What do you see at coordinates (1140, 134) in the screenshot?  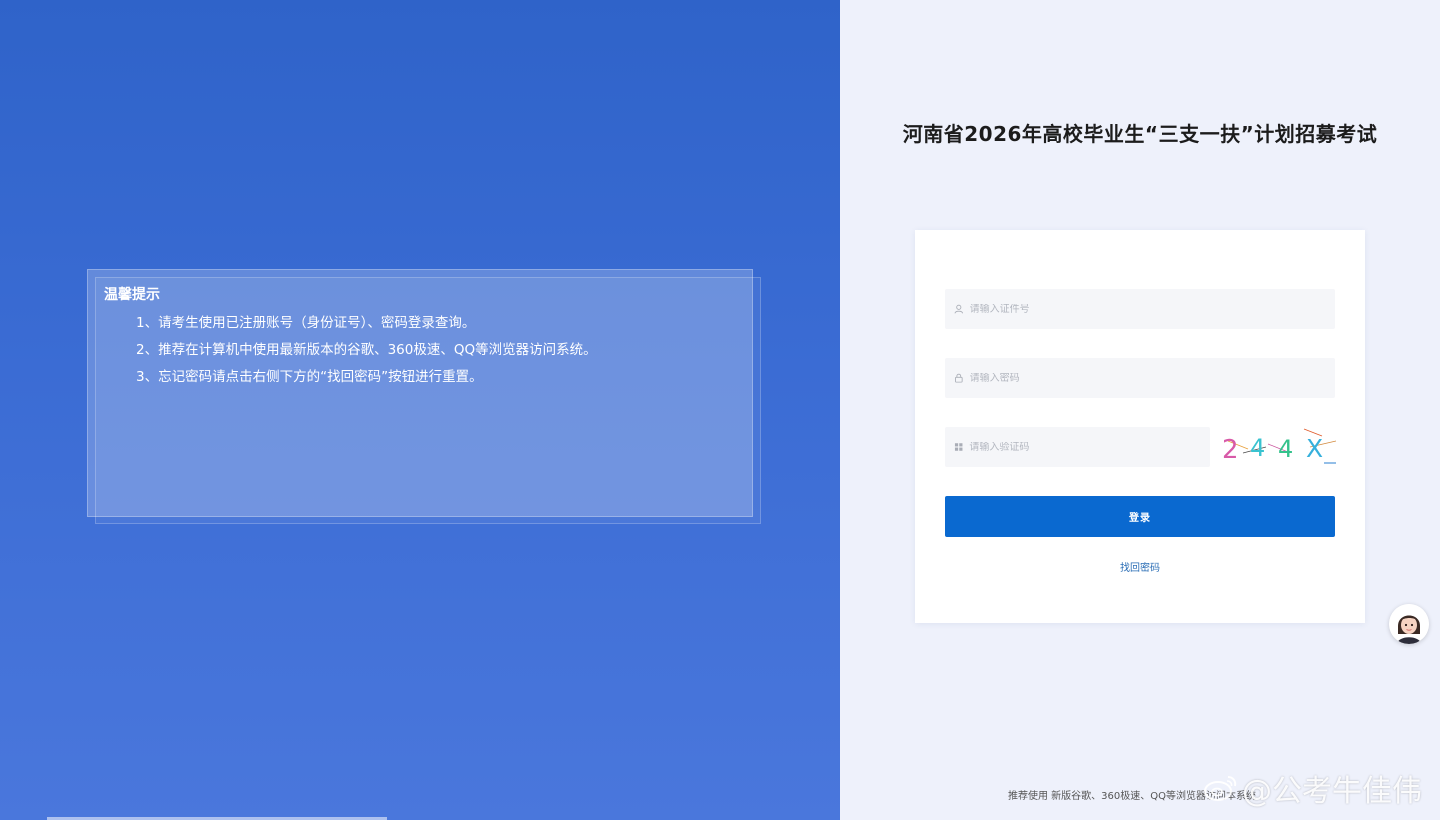 I see `page-title: 河南省2026年高校毕业生“三支一扶”计划招募考试` at bounding box center [1140, 134].